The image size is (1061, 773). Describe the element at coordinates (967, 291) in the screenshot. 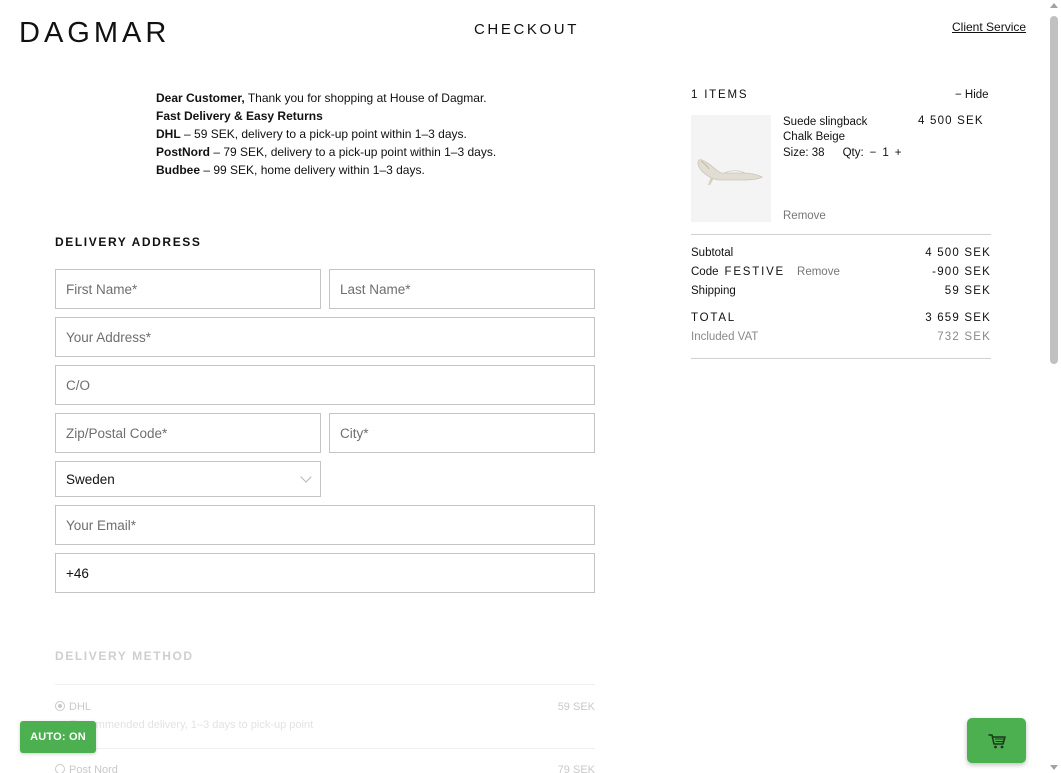

I see `shipping-value: 59 SEK` at that location.